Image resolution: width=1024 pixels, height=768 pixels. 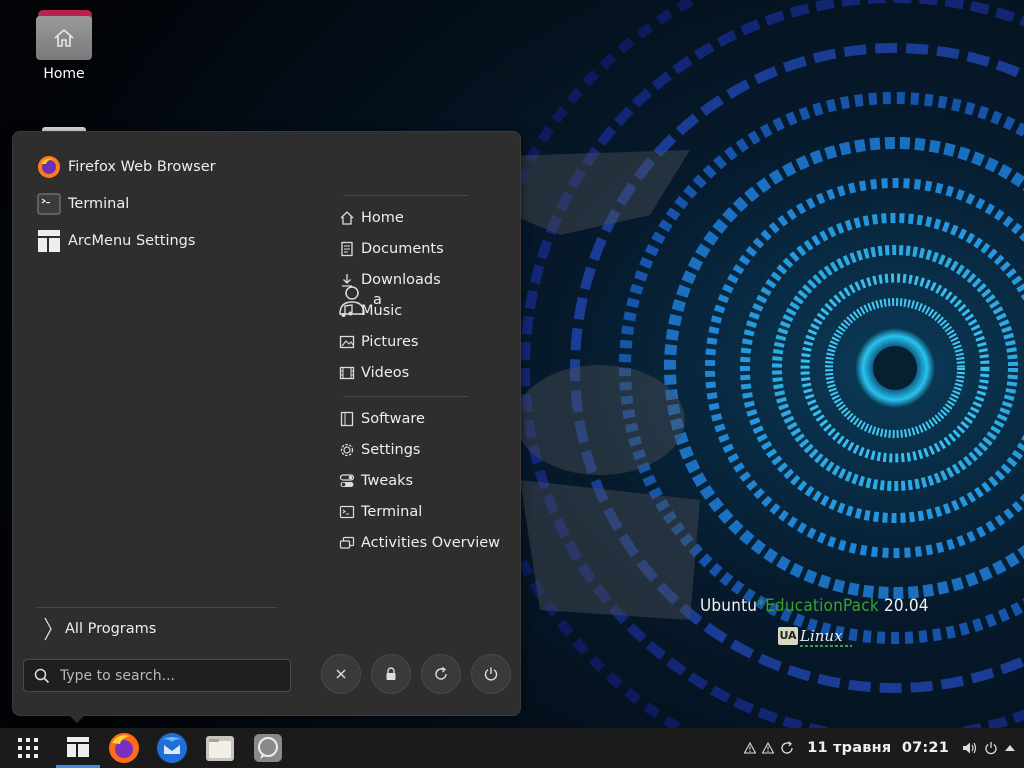 What do you see at coordinates (387, 481) in the screenshot?
I see `shortcut-label: Tweaks` at bounding box center [387, 481].